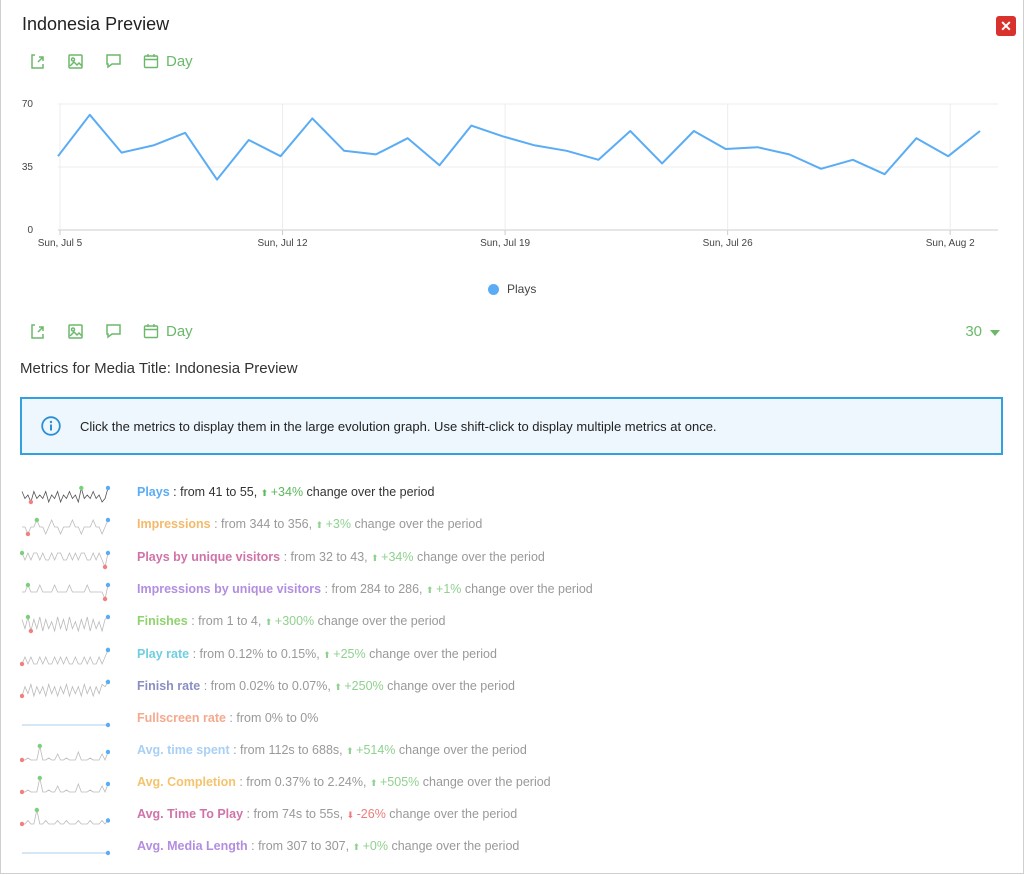 Image resolution: width=1024 pixels, height=875 pixels. Describe the element at coordinates (470, 728) in the screenshot. I see `metric-row: Fullscreen rate : from 0% to 0%` at that location.